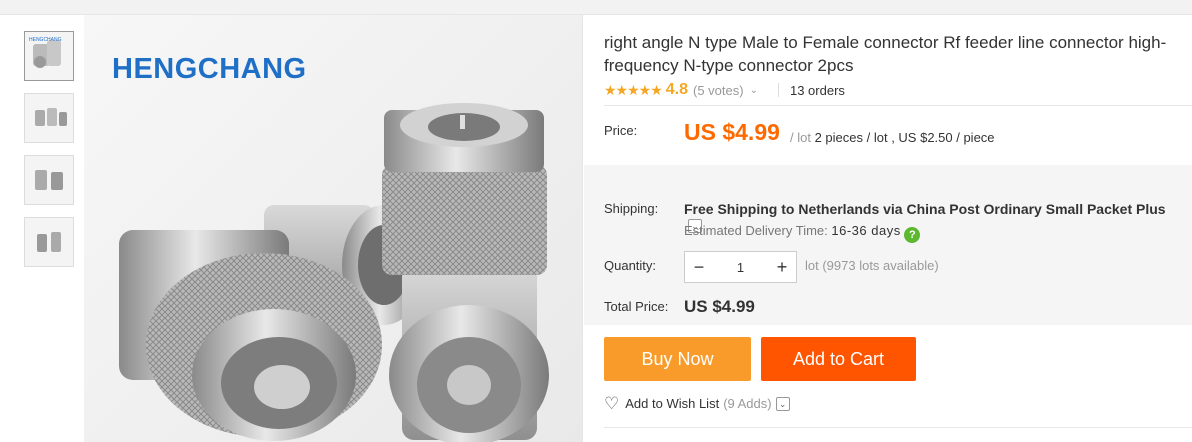  I want to click on help-icon: ?, so click(912, 235).